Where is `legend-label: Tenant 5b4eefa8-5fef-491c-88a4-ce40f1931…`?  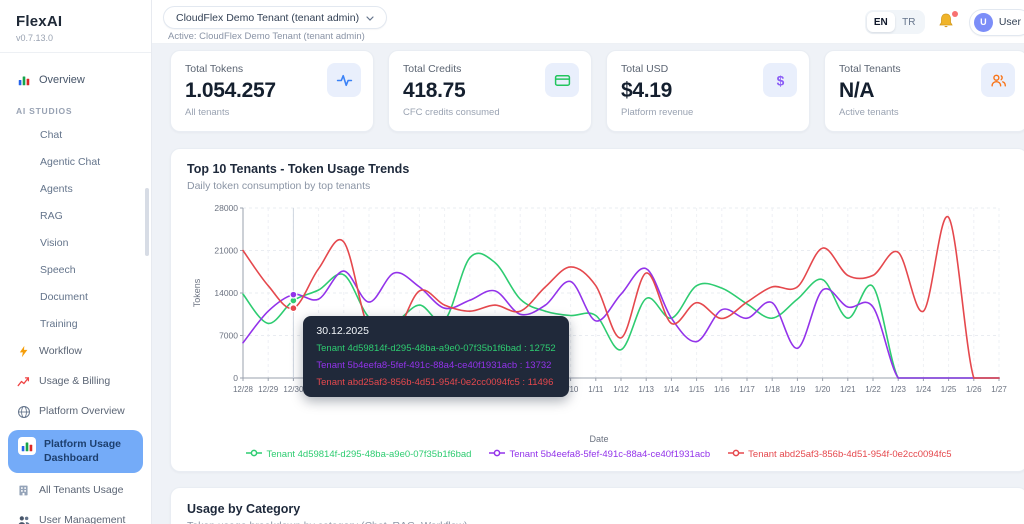
legend-label: Tenant 5b4eefa8-5fef-491c-88a4-ce40f1931… is located at coordinates (610, 454).